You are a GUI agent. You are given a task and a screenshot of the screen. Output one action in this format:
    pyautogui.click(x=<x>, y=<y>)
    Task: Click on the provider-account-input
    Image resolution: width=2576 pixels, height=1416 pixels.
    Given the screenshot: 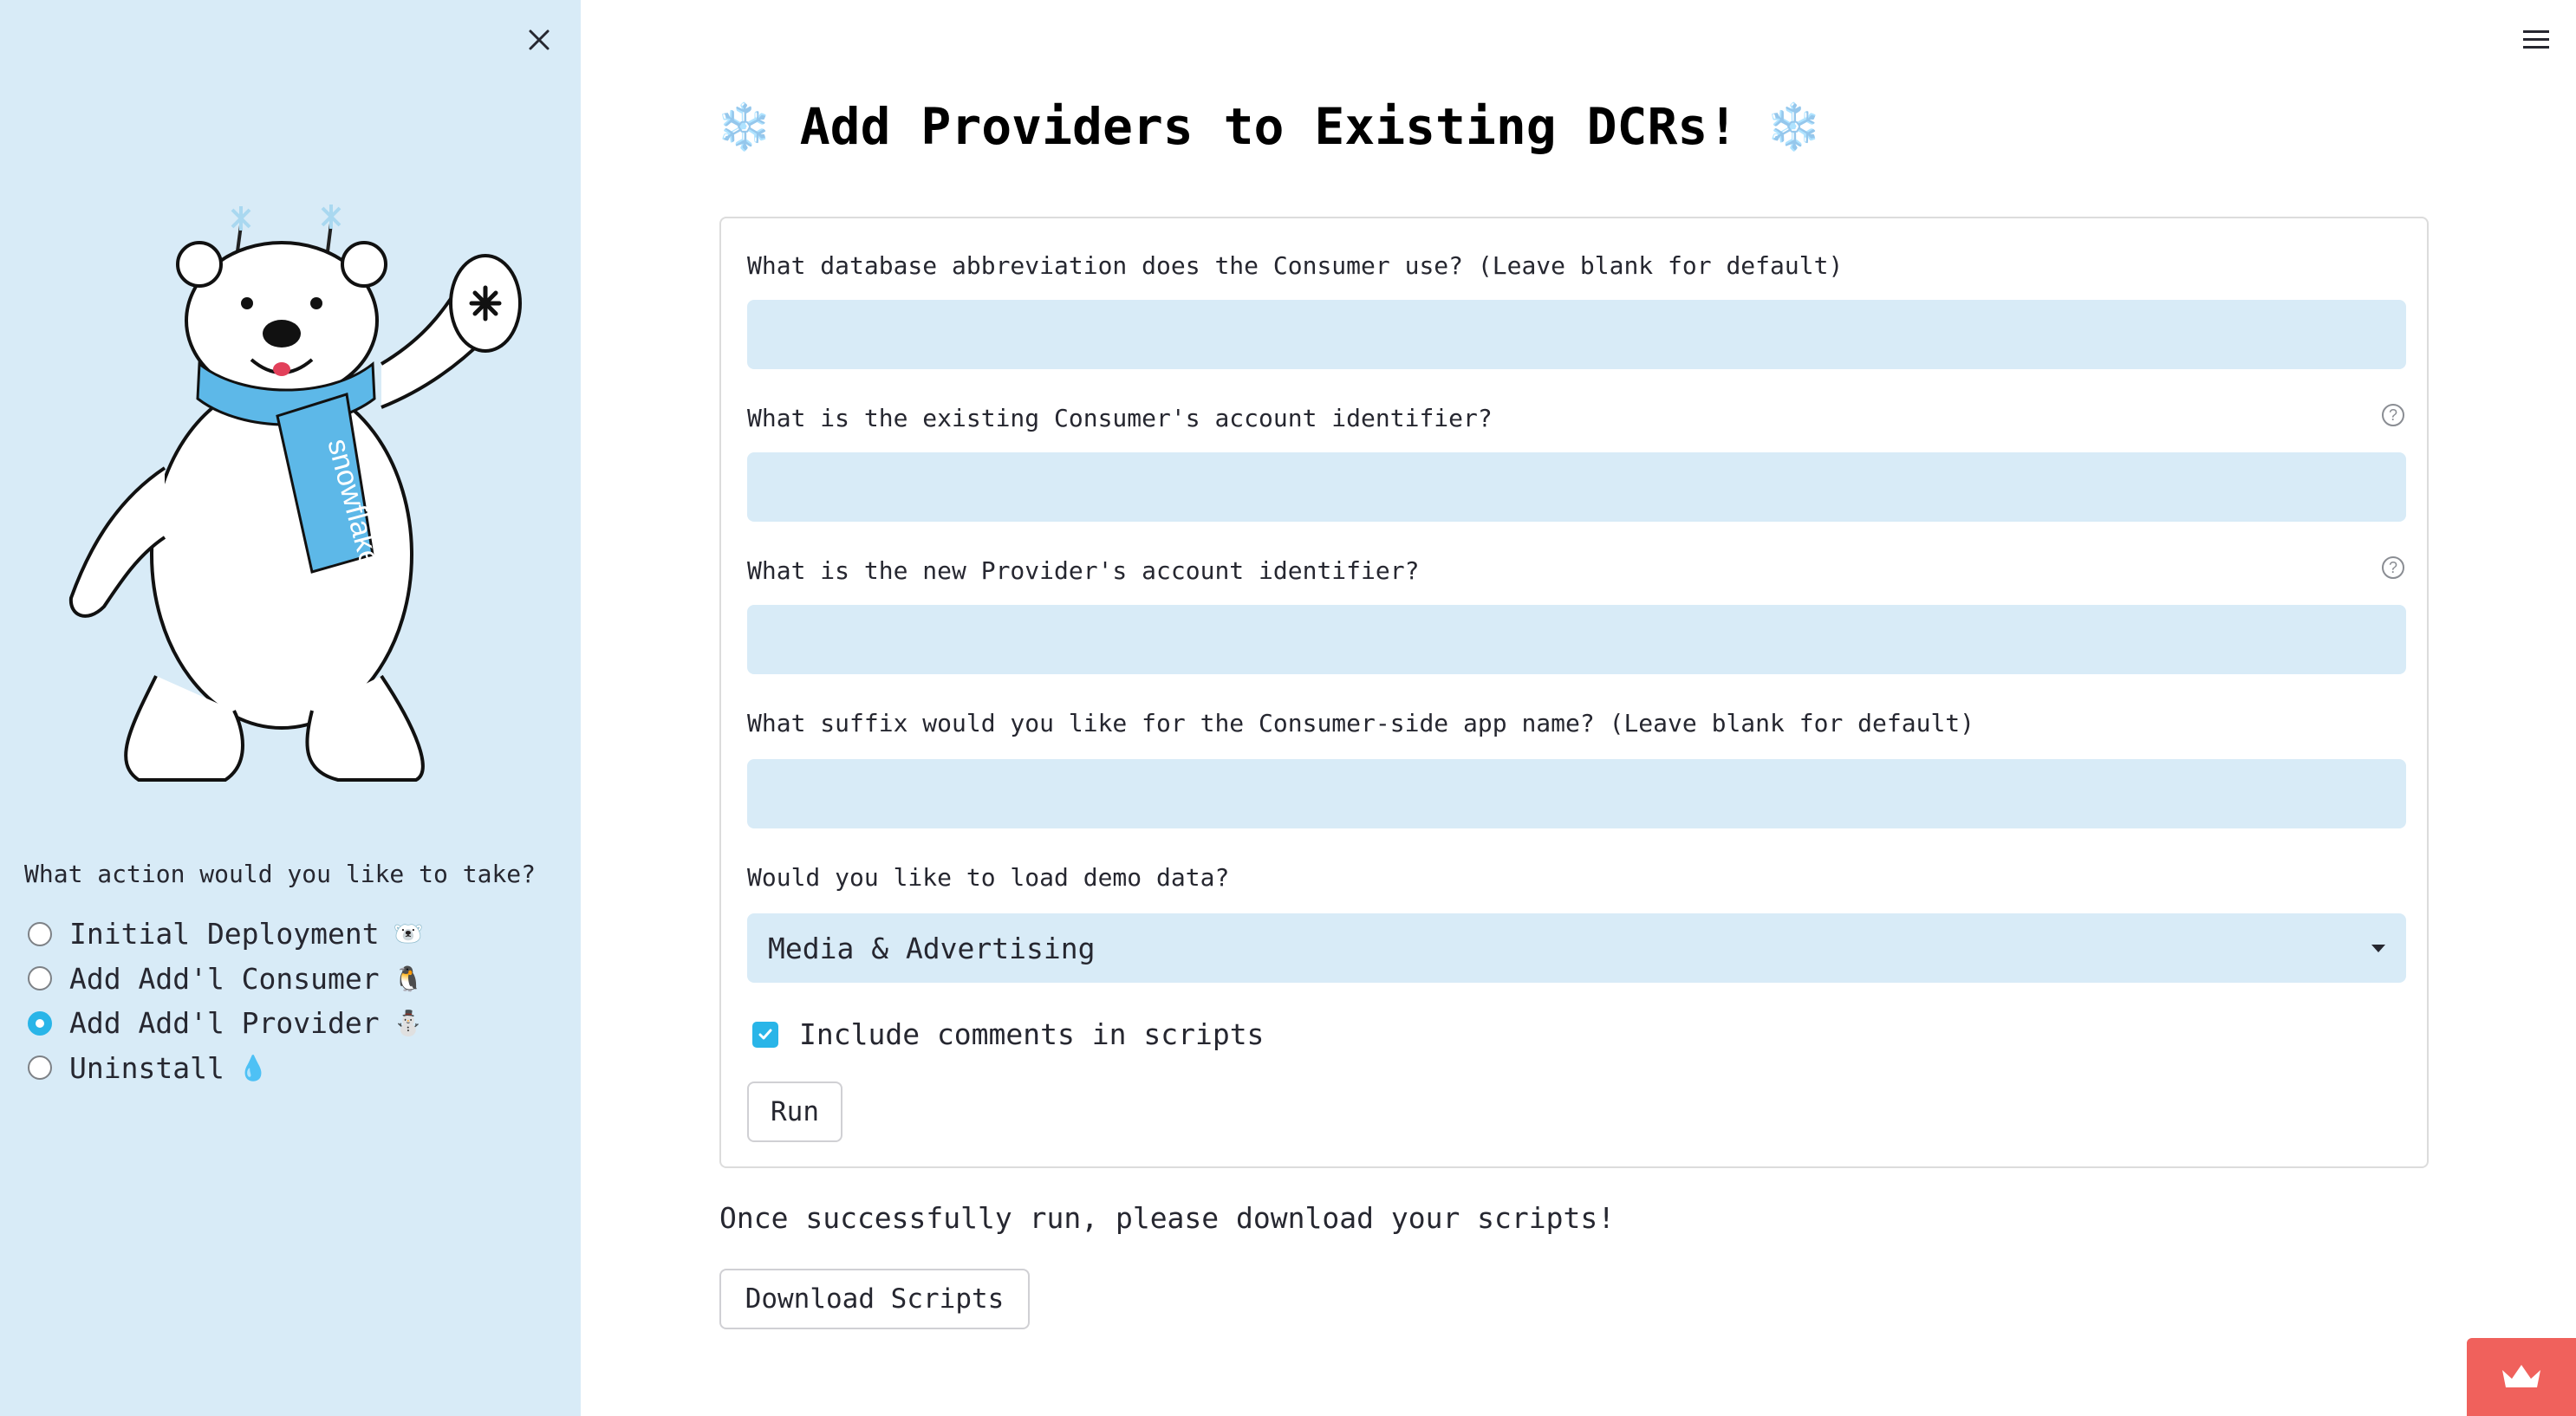 What is the action you would take?
    pyautogui.click(x=1576, y=640)
    